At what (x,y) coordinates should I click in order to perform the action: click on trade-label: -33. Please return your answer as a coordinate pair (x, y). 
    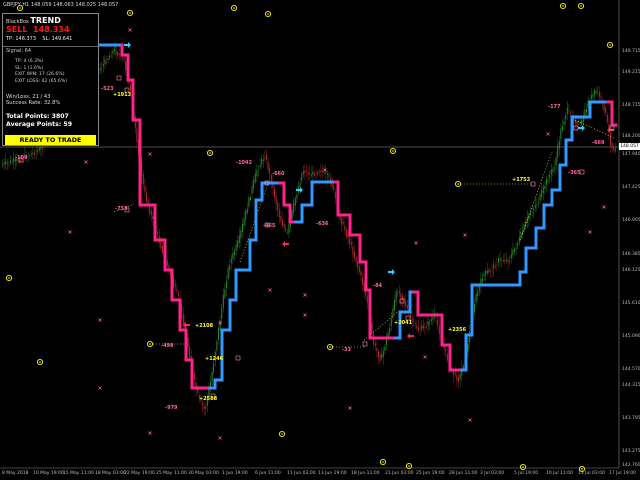
    Looking at the image, I should click on (347, 350).